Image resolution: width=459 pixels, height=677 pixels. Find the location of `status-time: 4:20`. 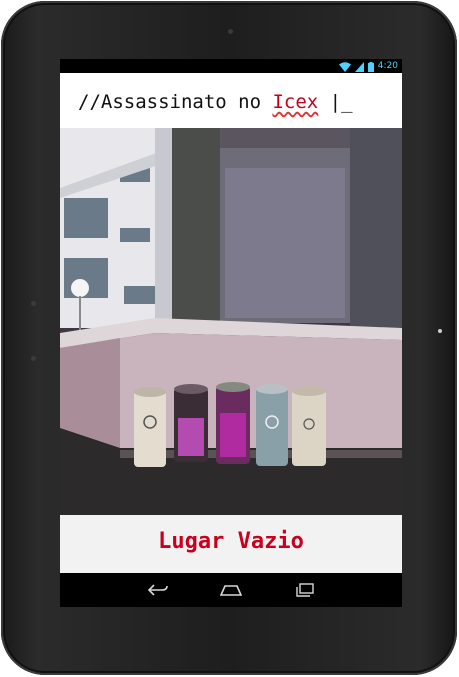

status-time: 4:20 is located at coordinates (387, 66).